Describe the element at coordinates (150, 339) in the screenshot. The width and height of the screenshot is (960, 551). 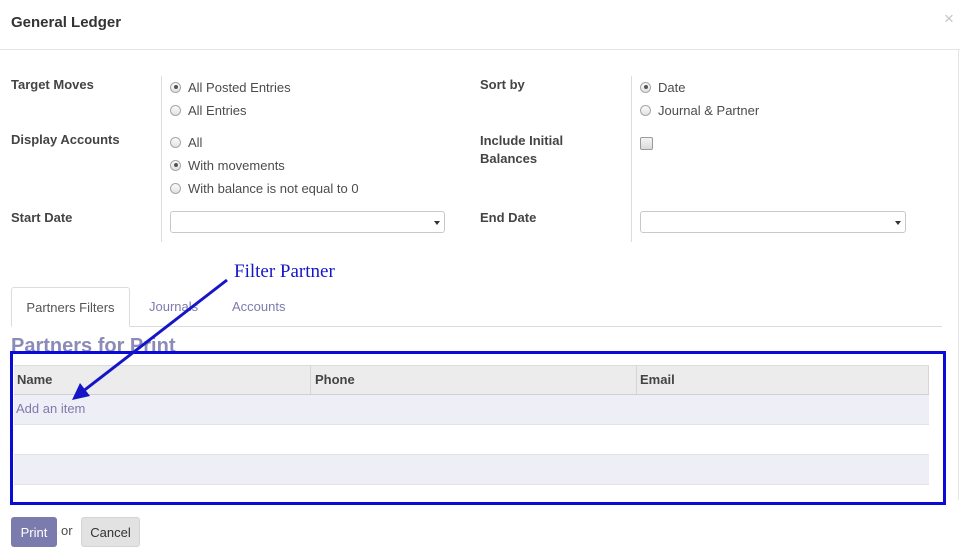
I see `annotation-arrow-icon` at that location.